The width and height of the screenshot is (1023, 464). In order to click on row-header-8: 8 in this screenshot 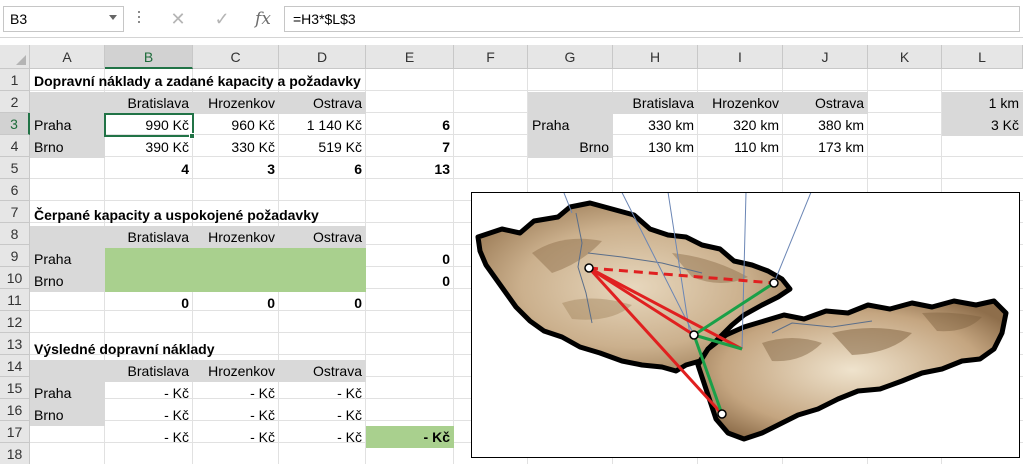, I will do `click(15, 234)`.